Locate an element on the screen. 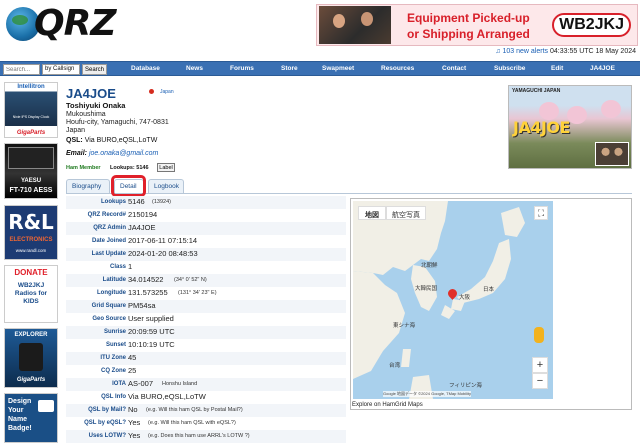  zoom-in-button: + is located at coordinates (540, 365).